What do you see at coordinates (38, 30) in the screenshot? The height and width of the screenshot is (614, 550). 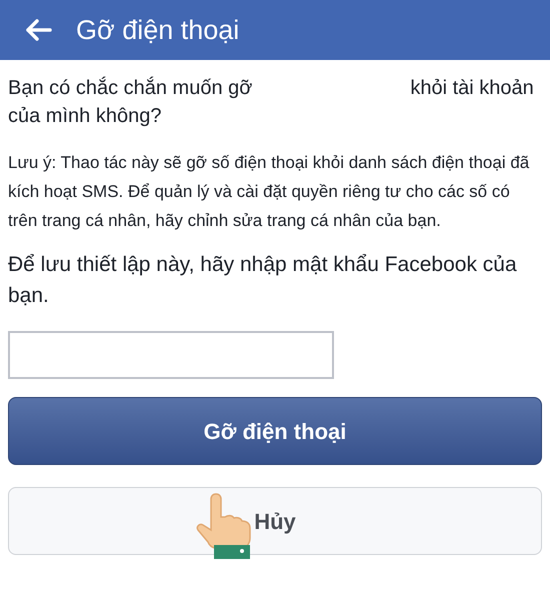 I see `back-arrow-icon` at bounding box center [38, 30].